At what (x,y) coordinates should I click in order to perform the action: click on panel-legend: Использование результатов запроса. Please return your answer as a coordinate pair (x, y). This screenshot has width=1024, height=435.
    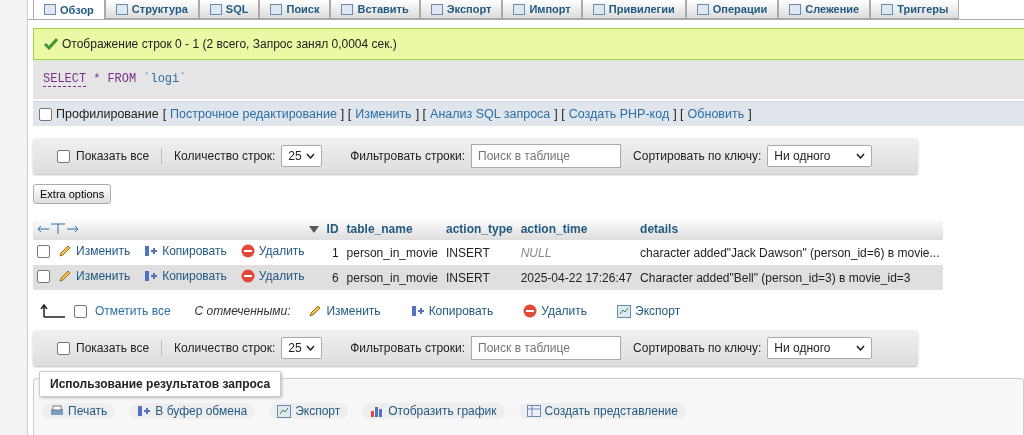
    Looking at the image, I should click on (160, 384).